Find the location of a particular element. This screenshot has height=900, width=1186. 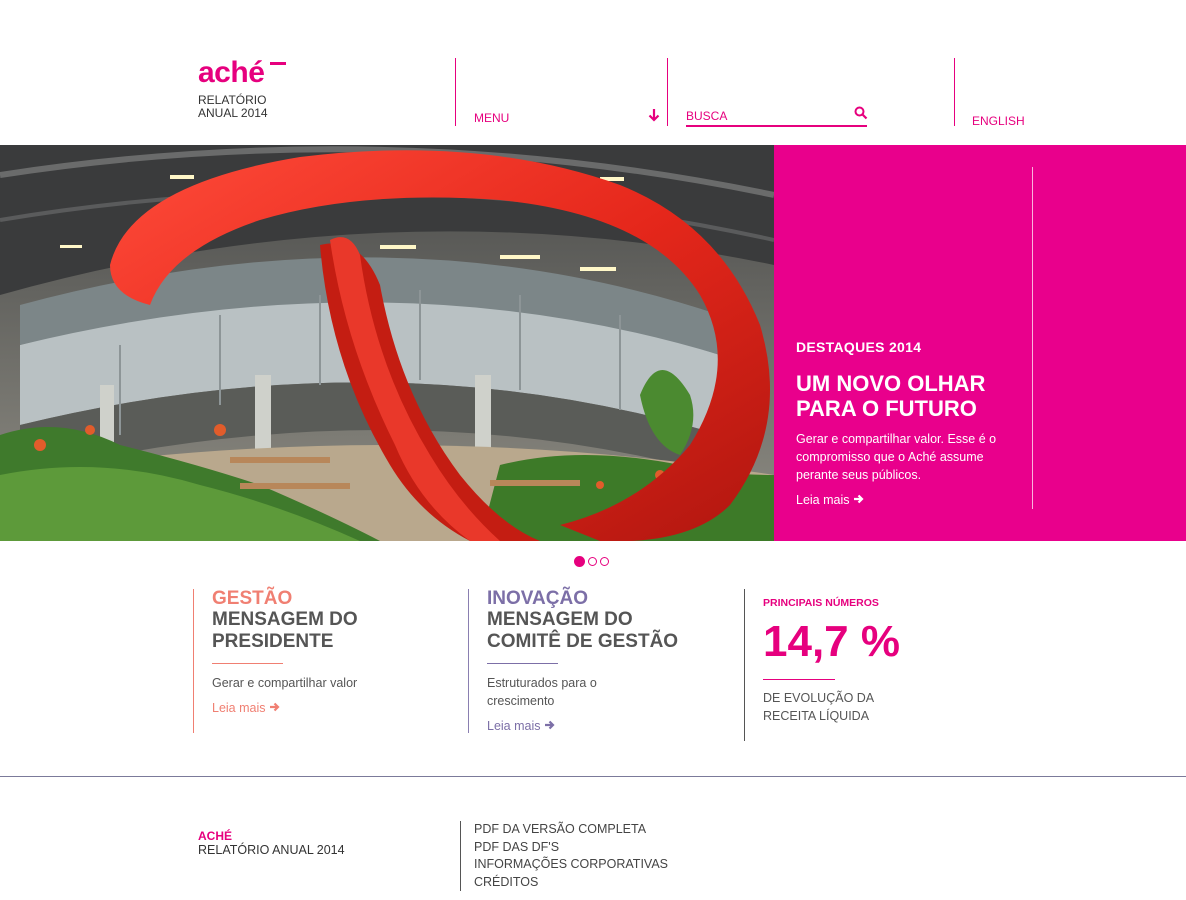

arrow-down-icon is located at coordinates (654, 116).